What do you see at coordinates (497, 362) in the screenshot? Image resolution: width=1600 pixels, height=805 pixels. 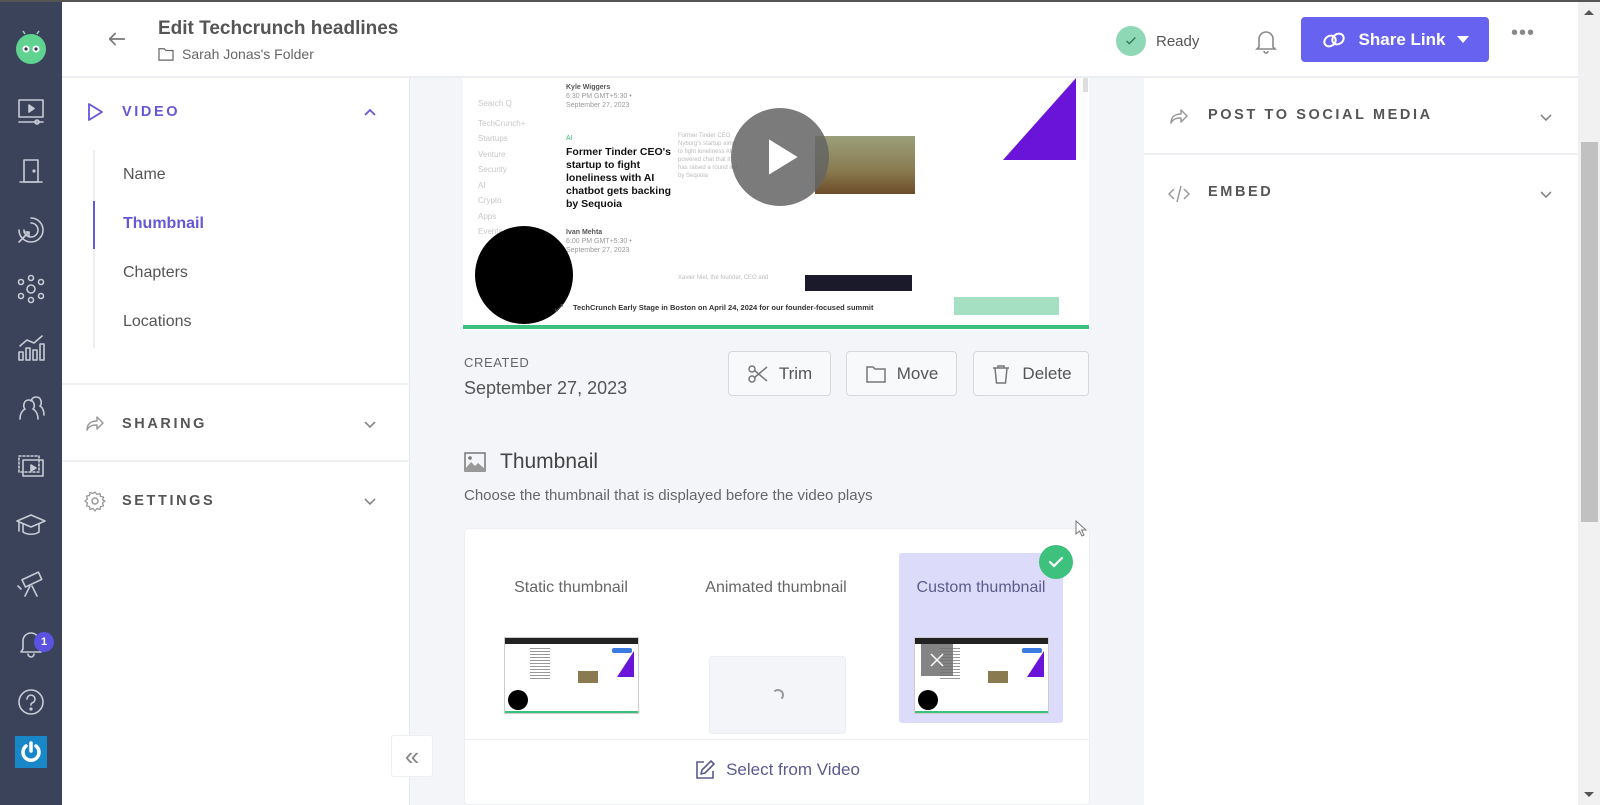 I see `created-label: CREATED` at bounding box center [497, 362].